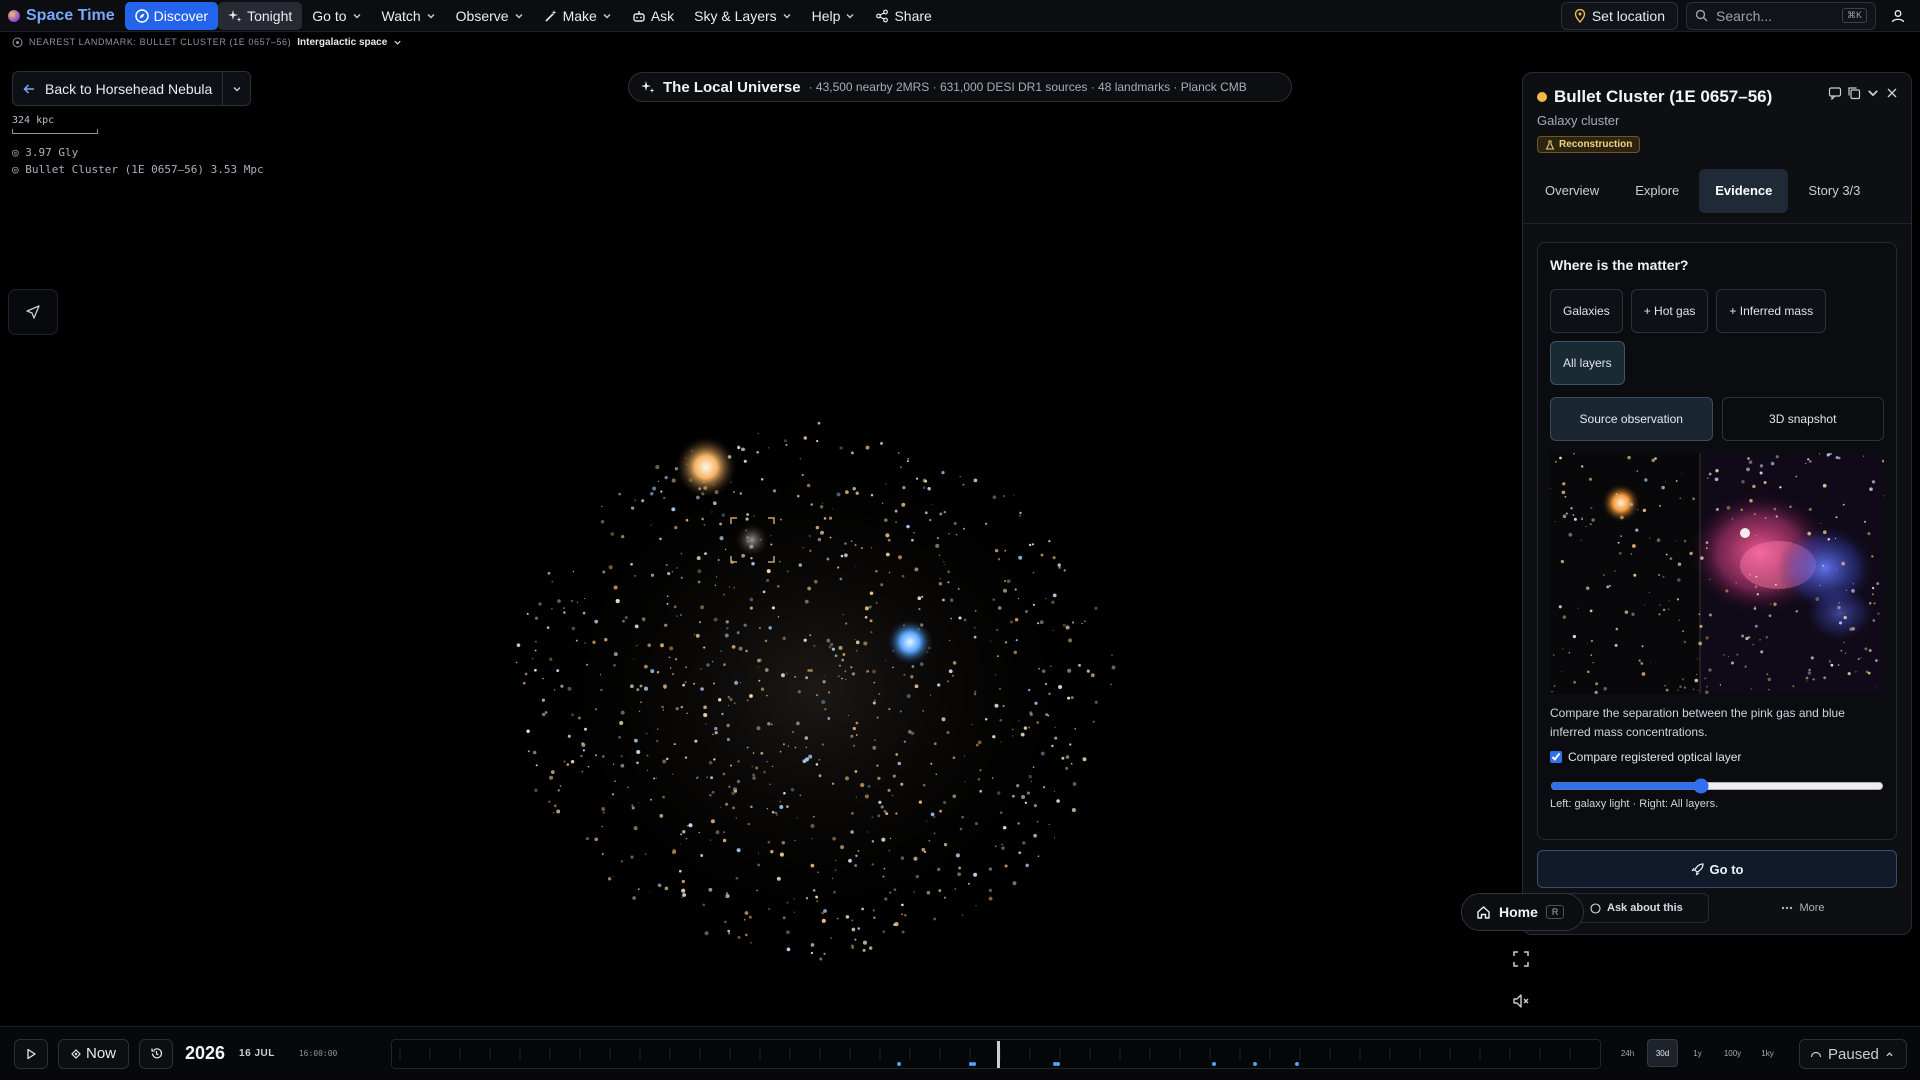  What do you see at coordinates (1898, 16) in the screenshot?
I see `account-button` at bounding box center [1898, 16].